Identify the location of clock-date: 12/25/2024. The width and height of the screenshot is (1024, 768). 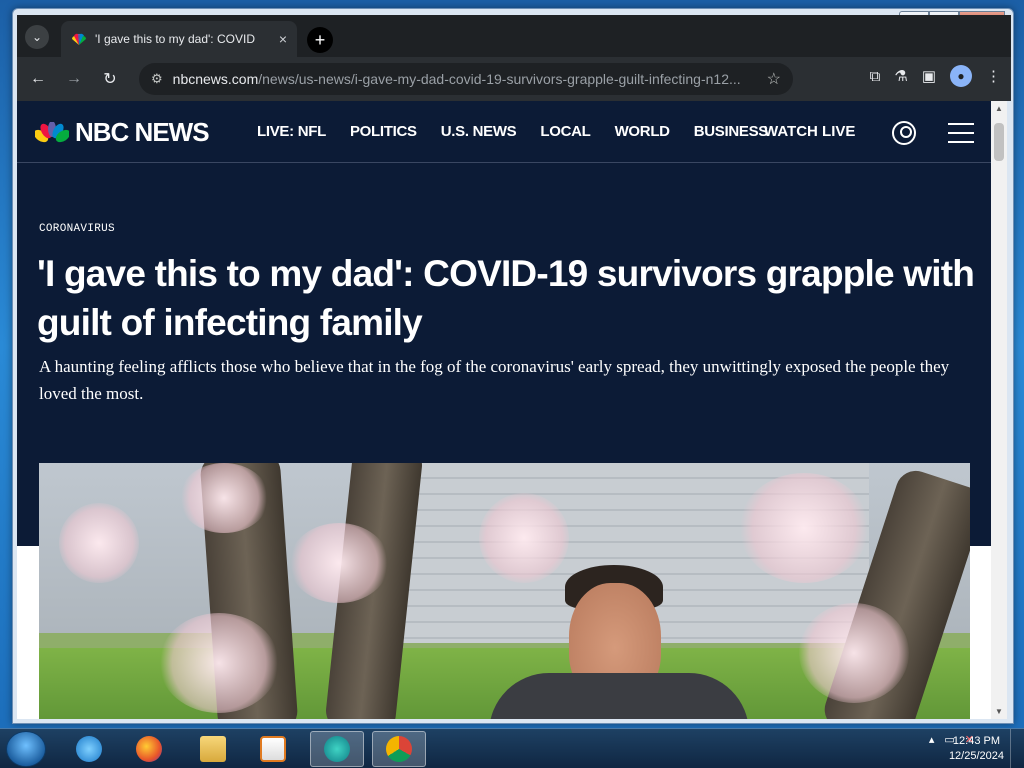
(976, 756).